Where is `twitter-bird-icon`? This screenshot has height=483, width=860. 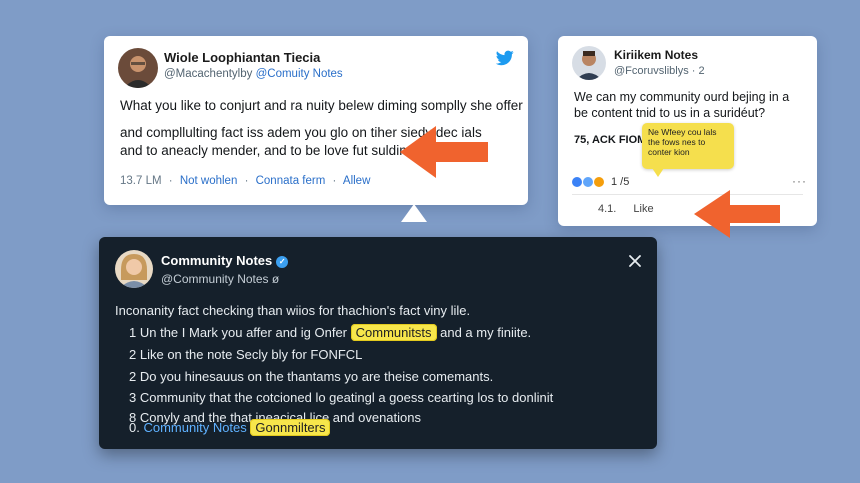 twitter-bird-icon is located at coordinates (505, 58).